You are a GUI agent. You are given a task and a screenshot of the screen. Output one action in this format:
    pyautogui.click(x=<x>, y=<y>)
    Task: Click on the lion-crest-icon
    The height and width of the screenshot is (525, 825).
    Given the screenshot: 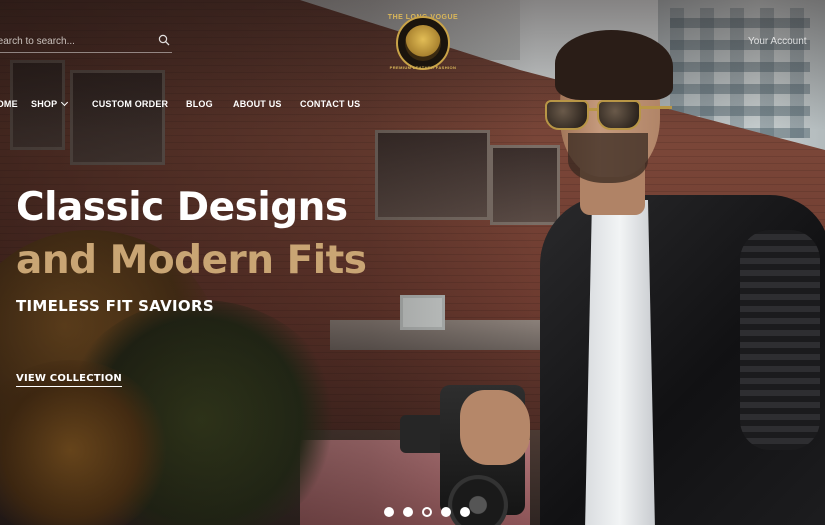 What is the action you would take?
    pyautogui.click(x=423, y=43)
    